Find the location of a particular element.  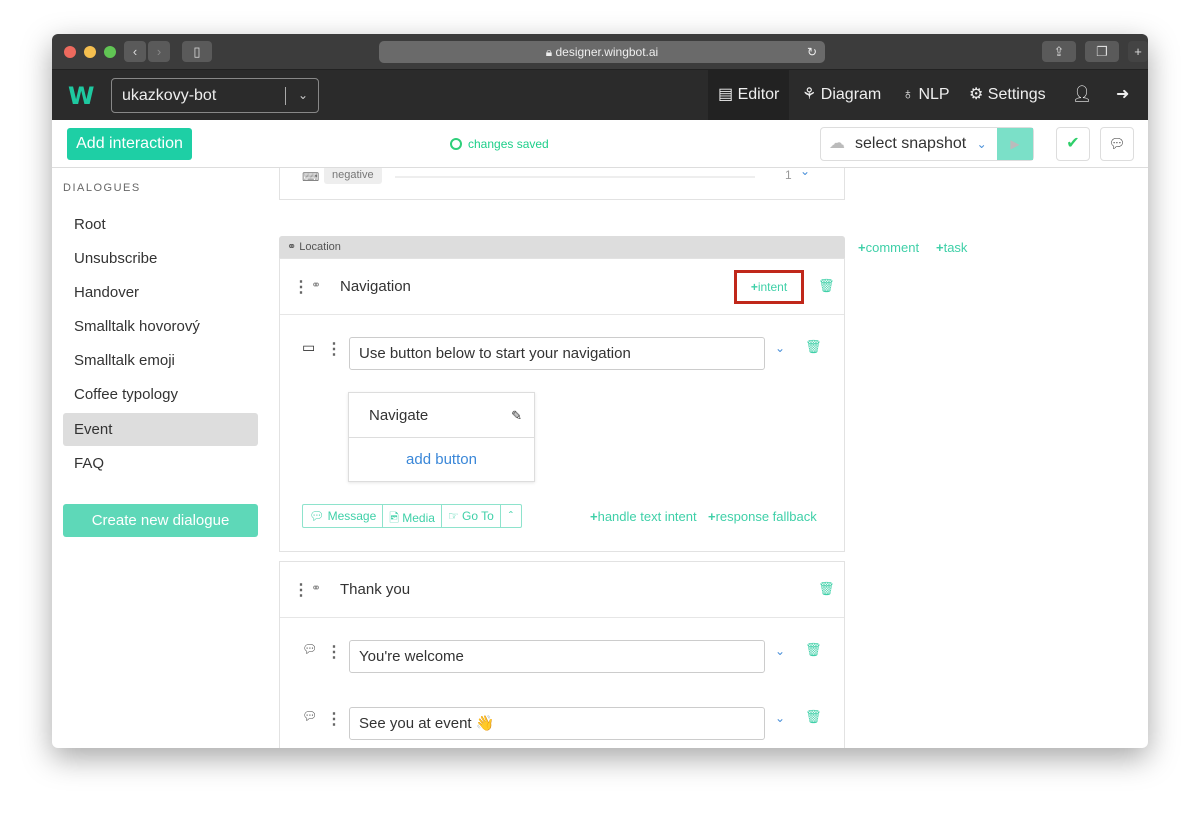

nav-settings: ⚙ Settings is located at coordinates (1007, 95).